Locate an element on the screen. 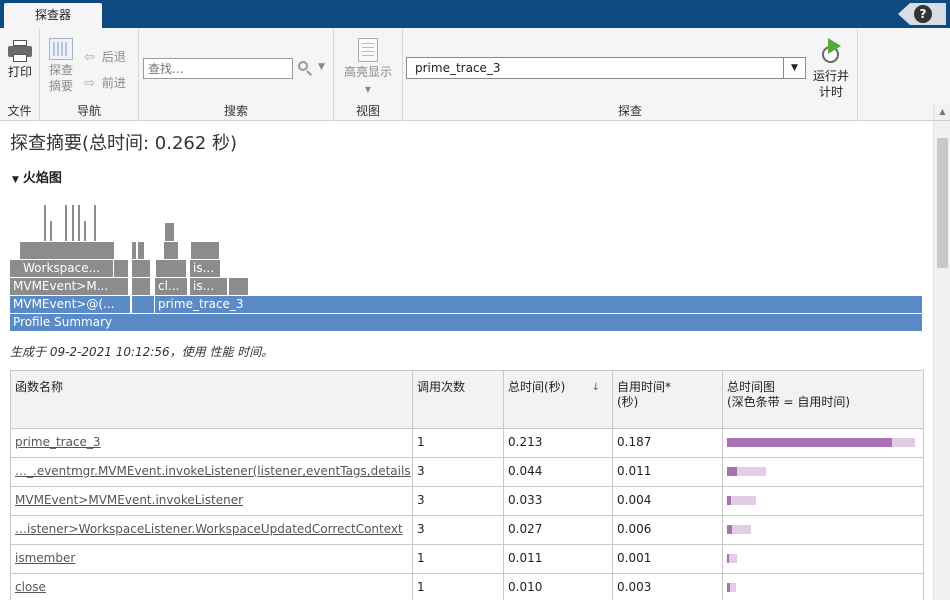  highlight-button: 高亮显示 ▼ is located at coordinates (368, 68).